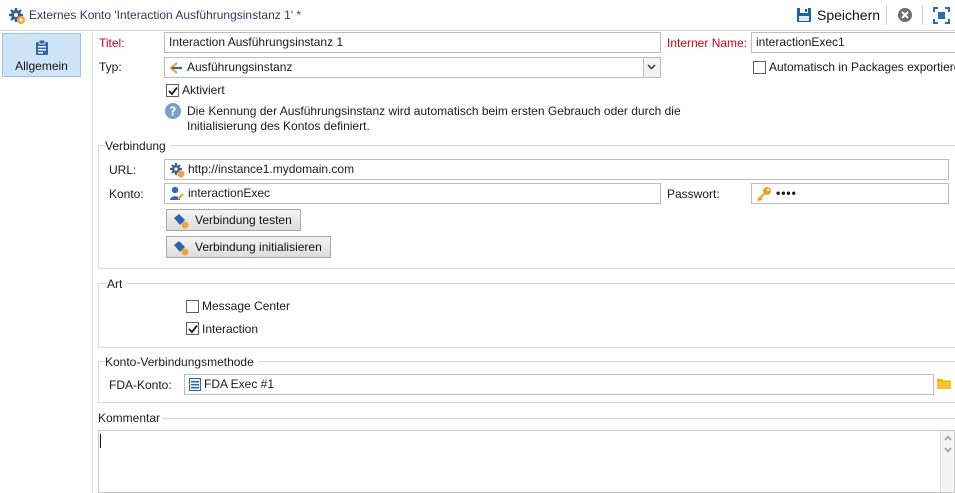  Describe the element at coordinates (278, 126) in the screenshot. I see `info-line-2: Initialisierung des Kontos definiert.` at that location.